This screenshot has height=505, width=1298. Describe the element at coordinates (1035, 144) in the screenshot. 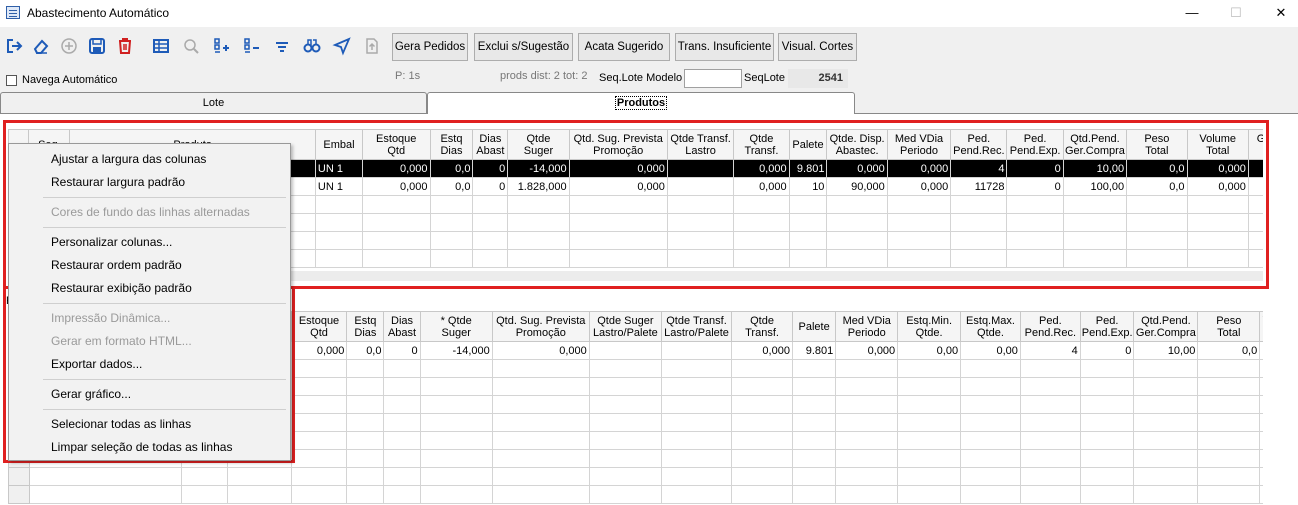

I see `column-header-ped-pend-exp: Ped. Pend.Exp.` at that location.